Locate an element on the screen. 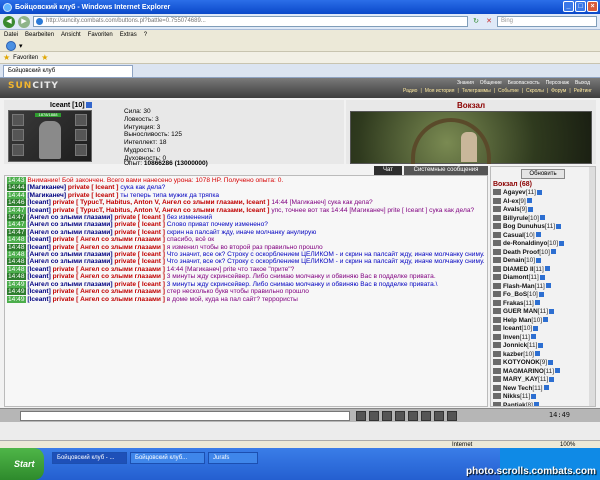 Image resolution: width=600 pixels, height=480 pixels. settings-icon is located at coordinates (439, 416).